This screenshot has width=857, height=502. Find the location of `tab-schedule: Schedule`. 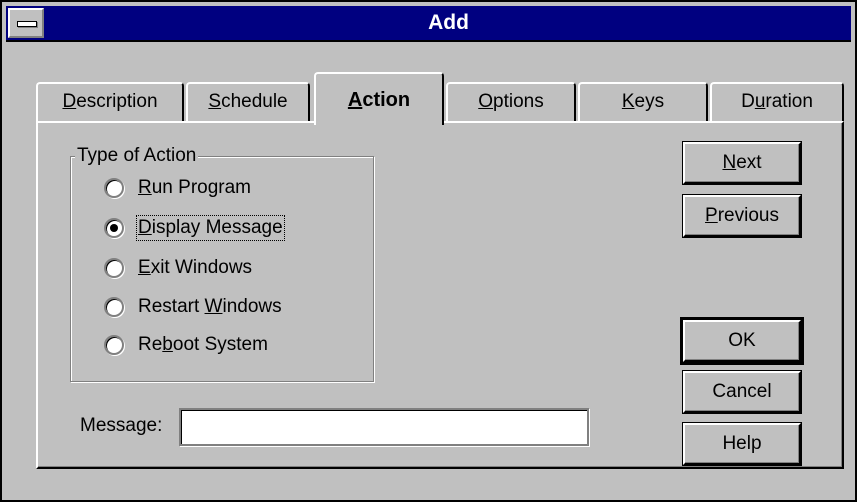

tab-schedule: Schedule is located at coordinates (248, 102).